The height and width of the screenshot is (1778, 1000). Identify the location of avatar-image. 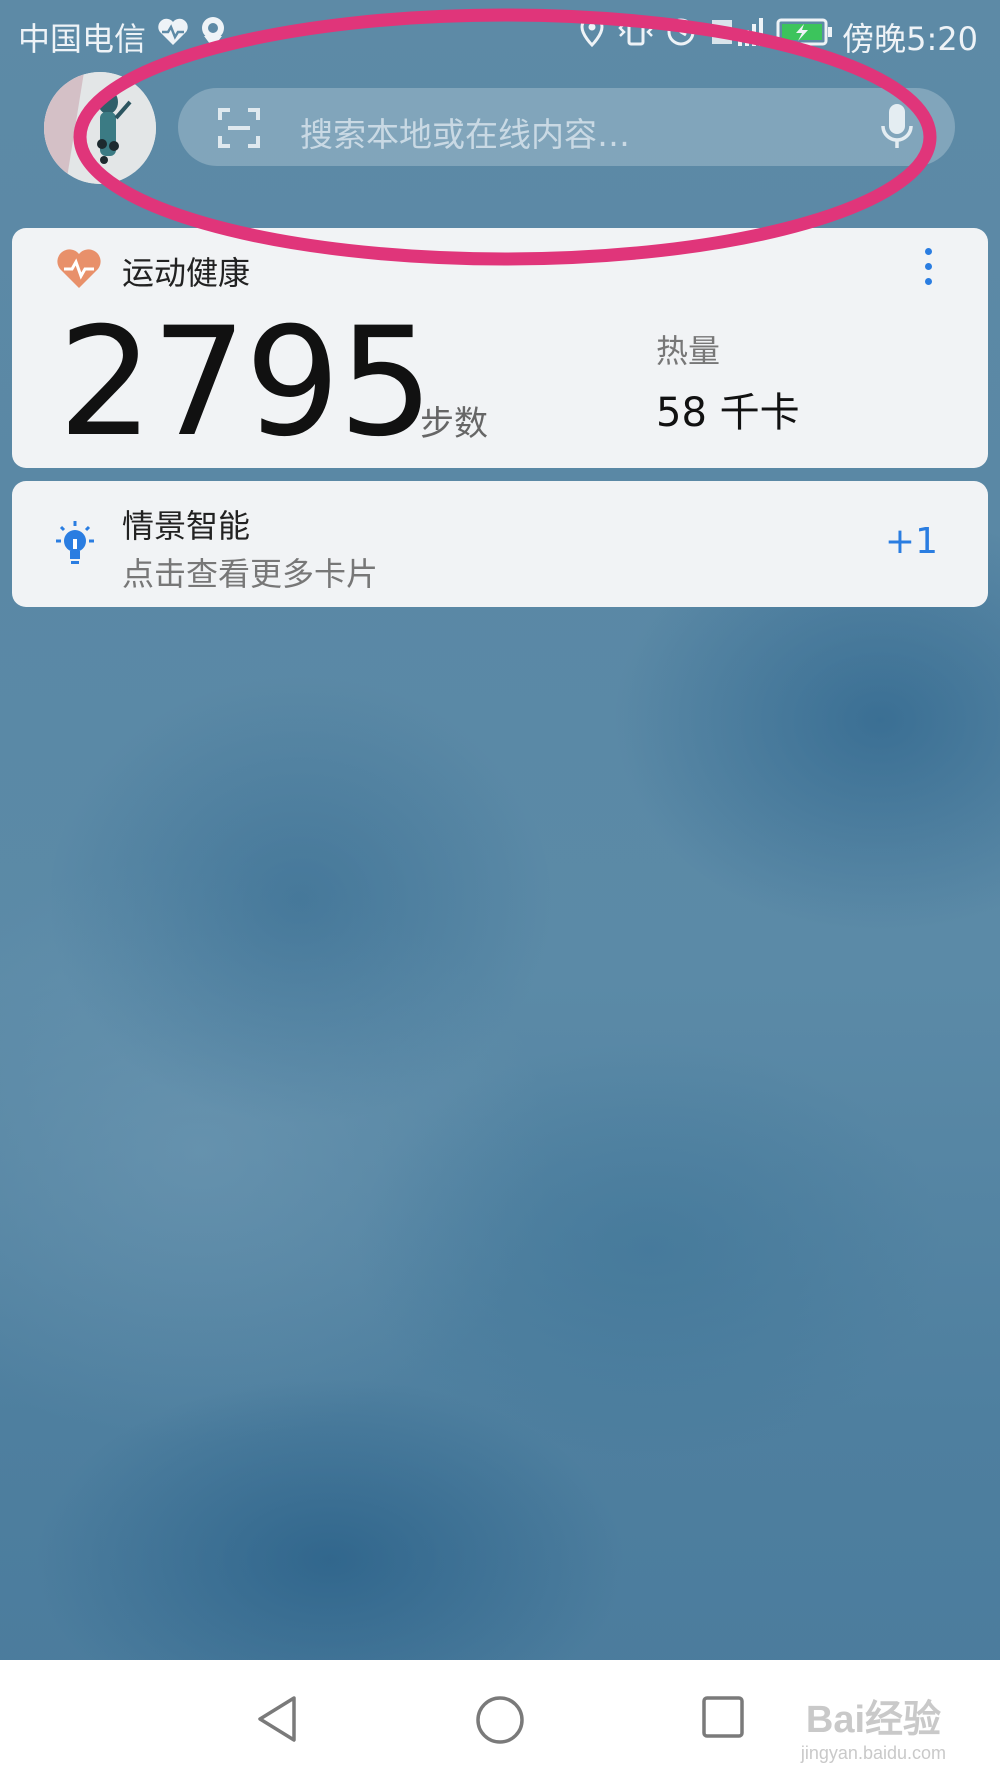
(100, 128).